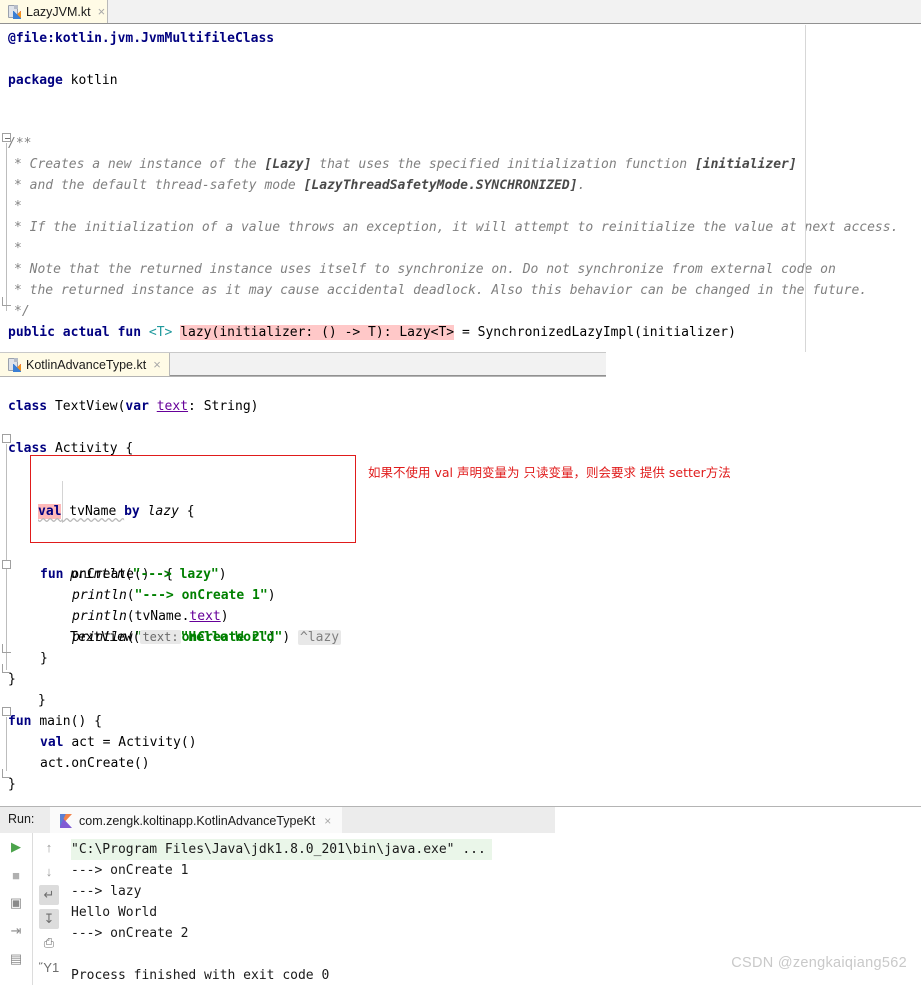 Image resolution: width=921 pixels, height=985 pixels. Describe the element at coordinates (97, 574) in the screenshot. I see `println-fn: println` at that location.